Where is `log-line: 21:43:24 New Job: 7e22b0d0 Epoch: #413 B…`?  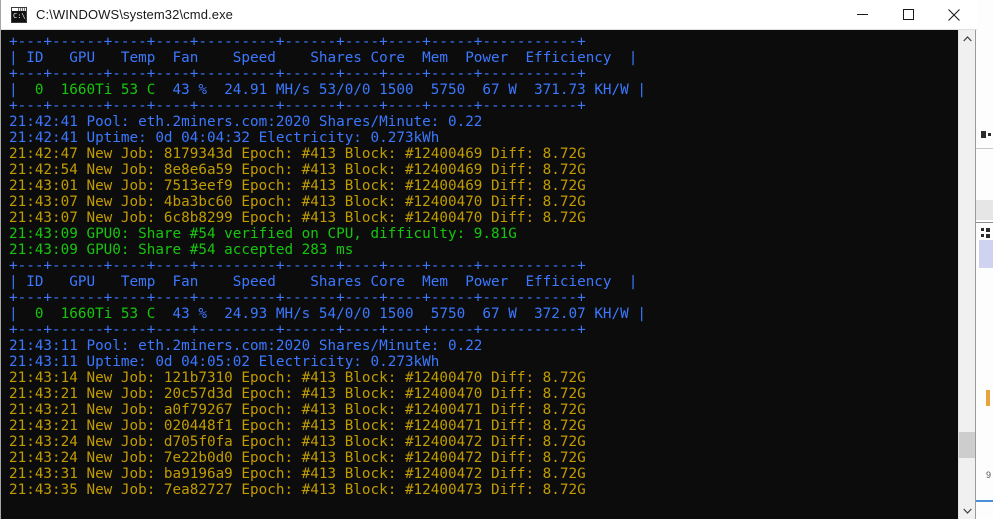 log-line: 21:43:24 New Job: 7e22b0d0 Epoch: #413 B… is located at coordinates (484, 458).